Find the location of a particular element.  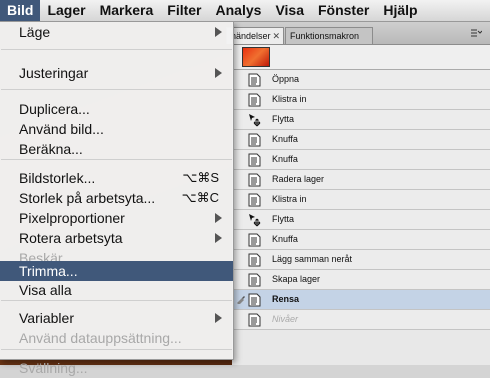

panel-footer is located at coordinates (361, 357).